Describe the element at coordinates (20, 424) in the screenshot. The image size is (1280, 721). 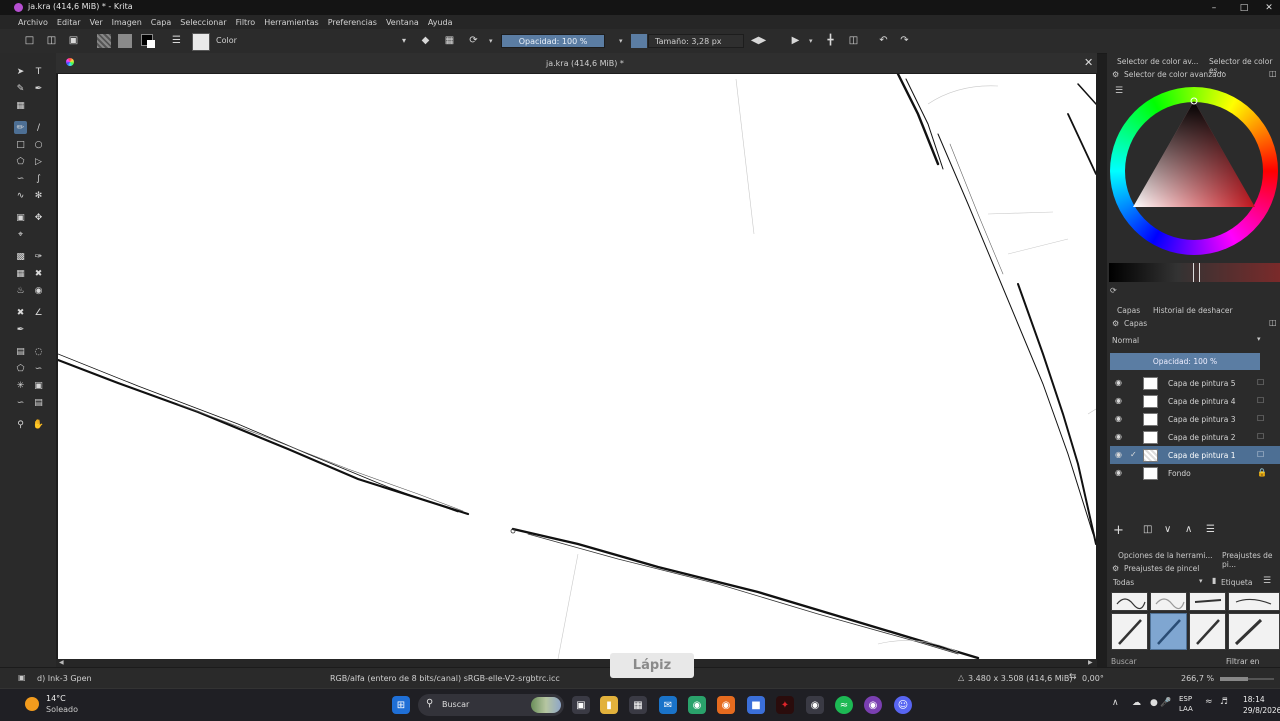
I see `zoom-tool-icon: ⚲` at that location.